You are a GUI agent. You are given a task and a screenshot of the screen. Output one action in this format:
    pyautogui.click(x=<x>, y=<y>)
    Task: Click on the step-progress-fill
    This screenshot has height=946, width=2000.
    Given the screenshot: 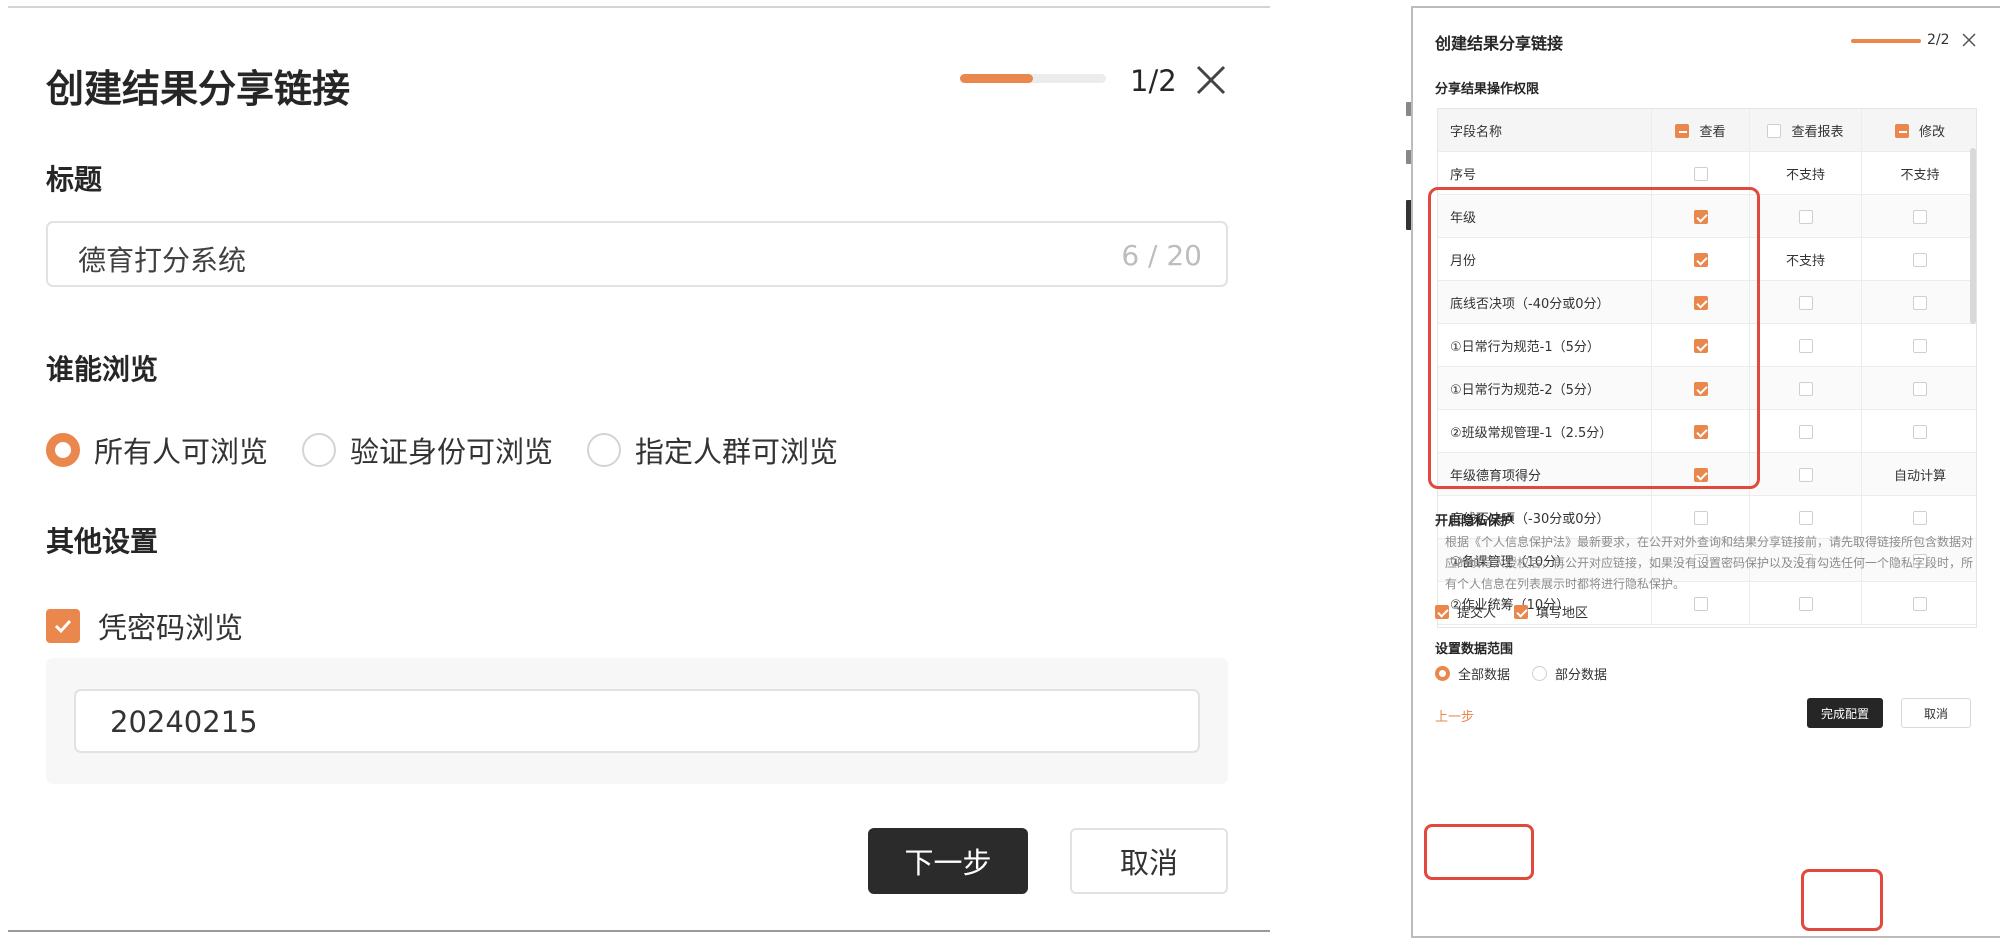 What is the action you would take?
    pyautogui.click(x=996, y=78)
    